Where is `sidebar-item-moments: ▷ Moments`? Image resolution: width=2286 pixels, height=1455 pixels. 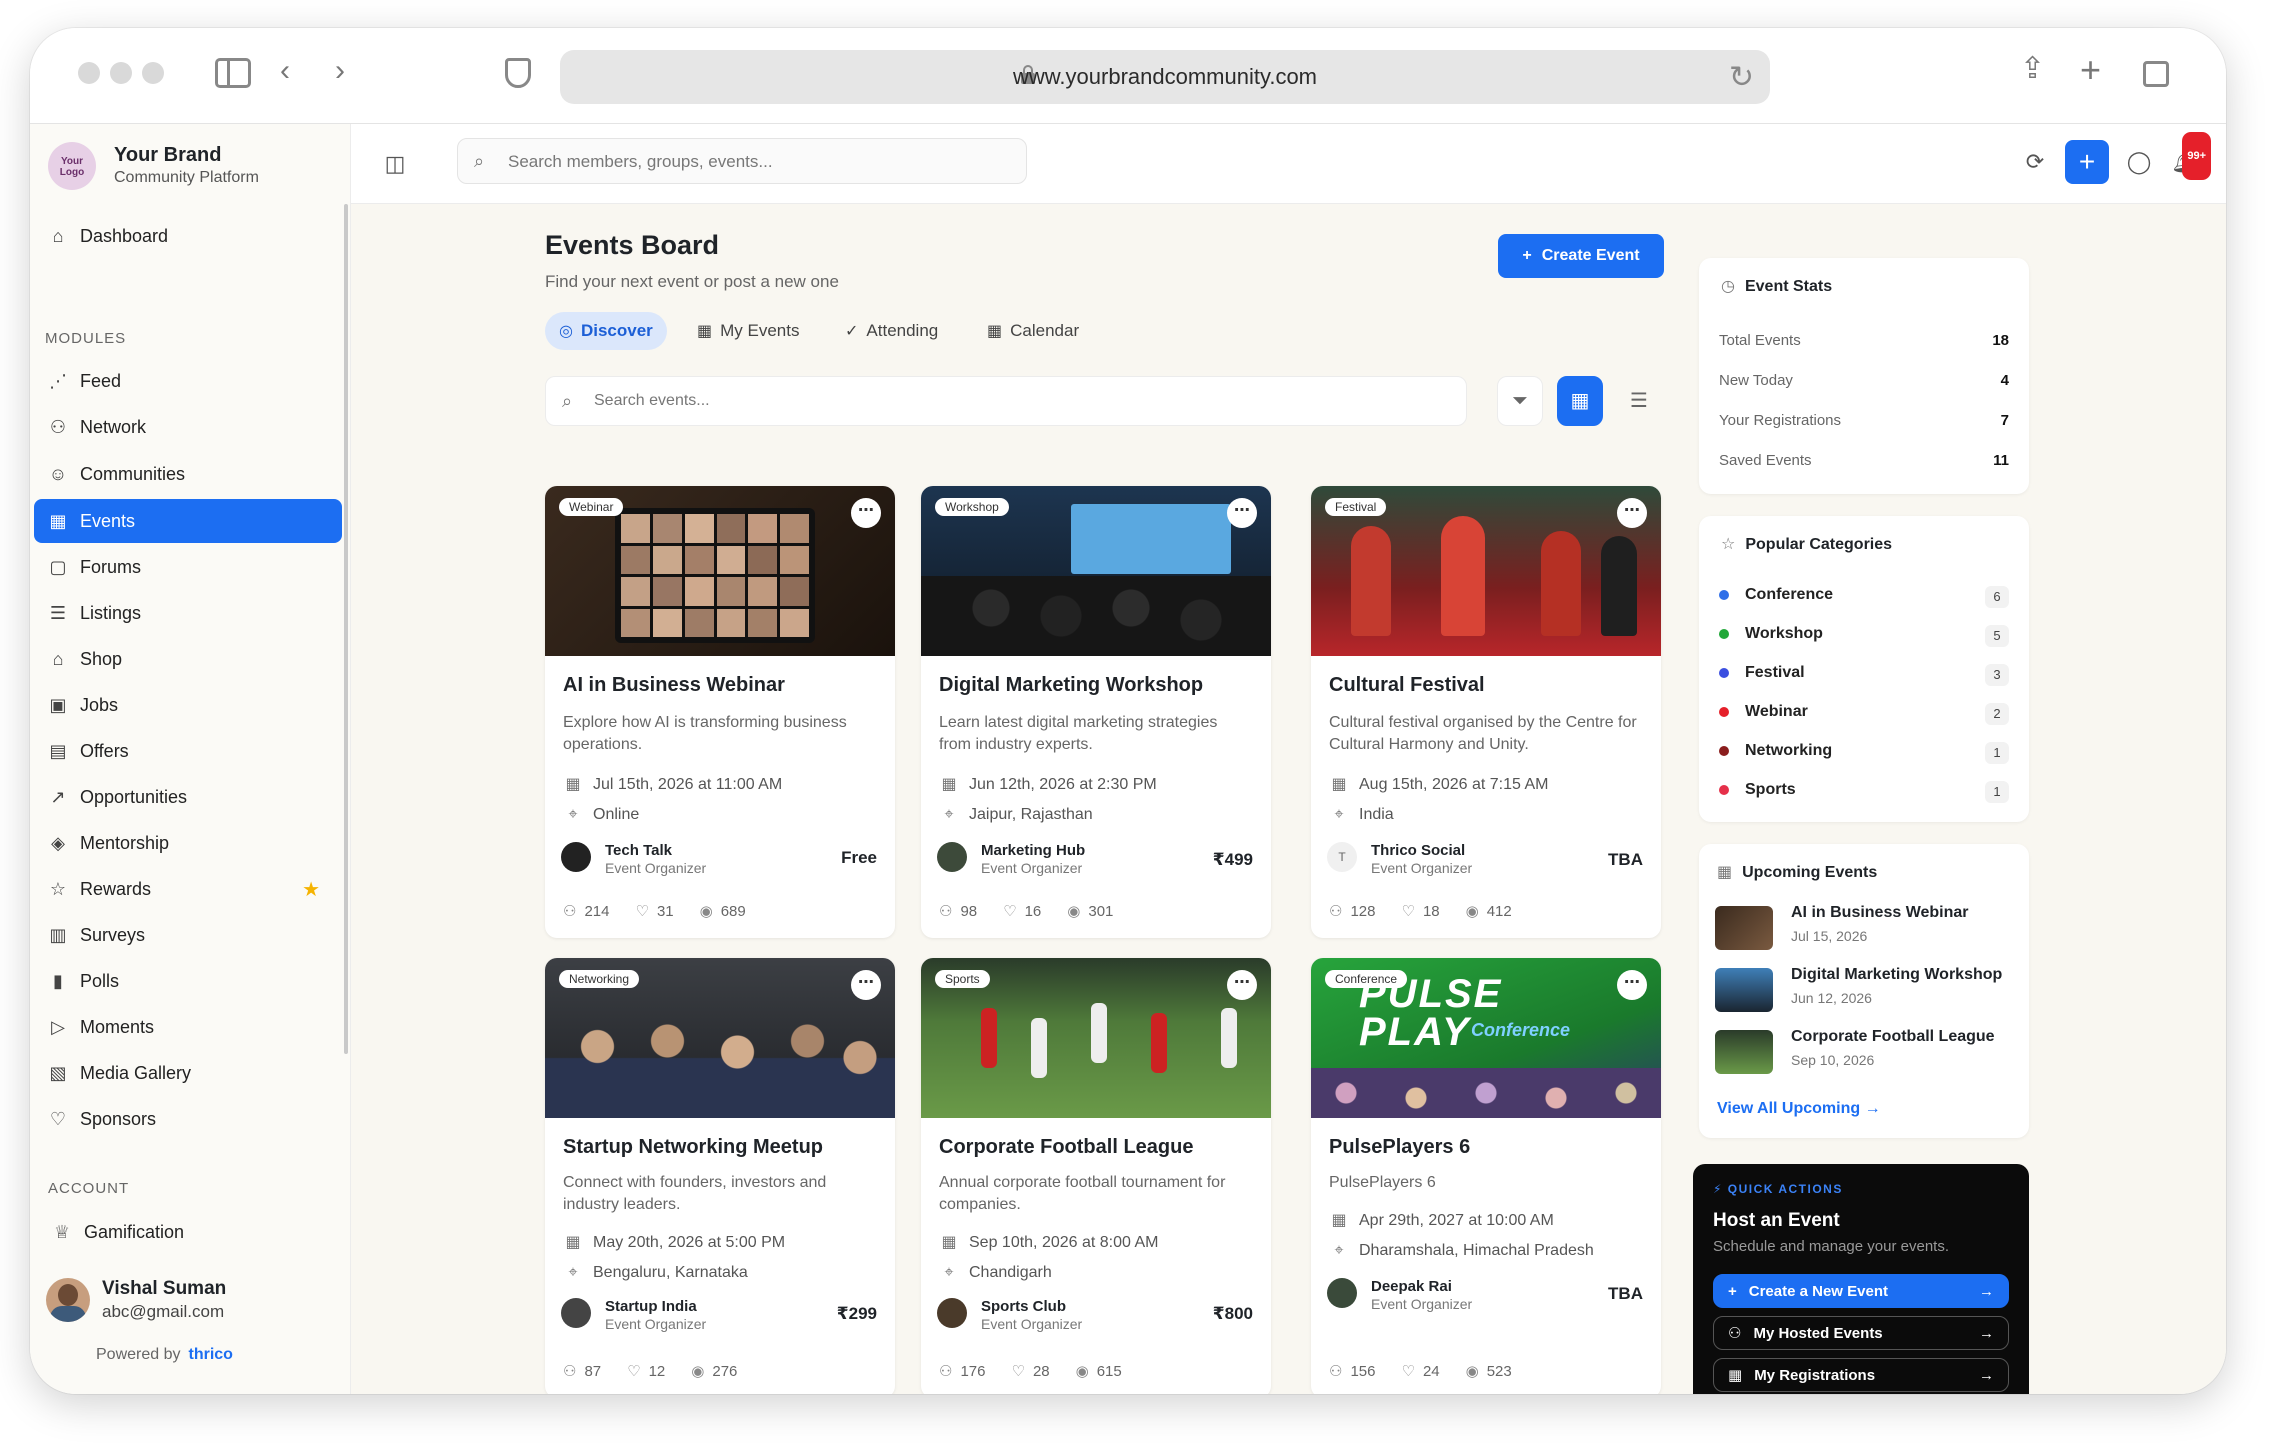
sidebar-item-moments: ▷ Moments is located at coordinates (188, 1027).